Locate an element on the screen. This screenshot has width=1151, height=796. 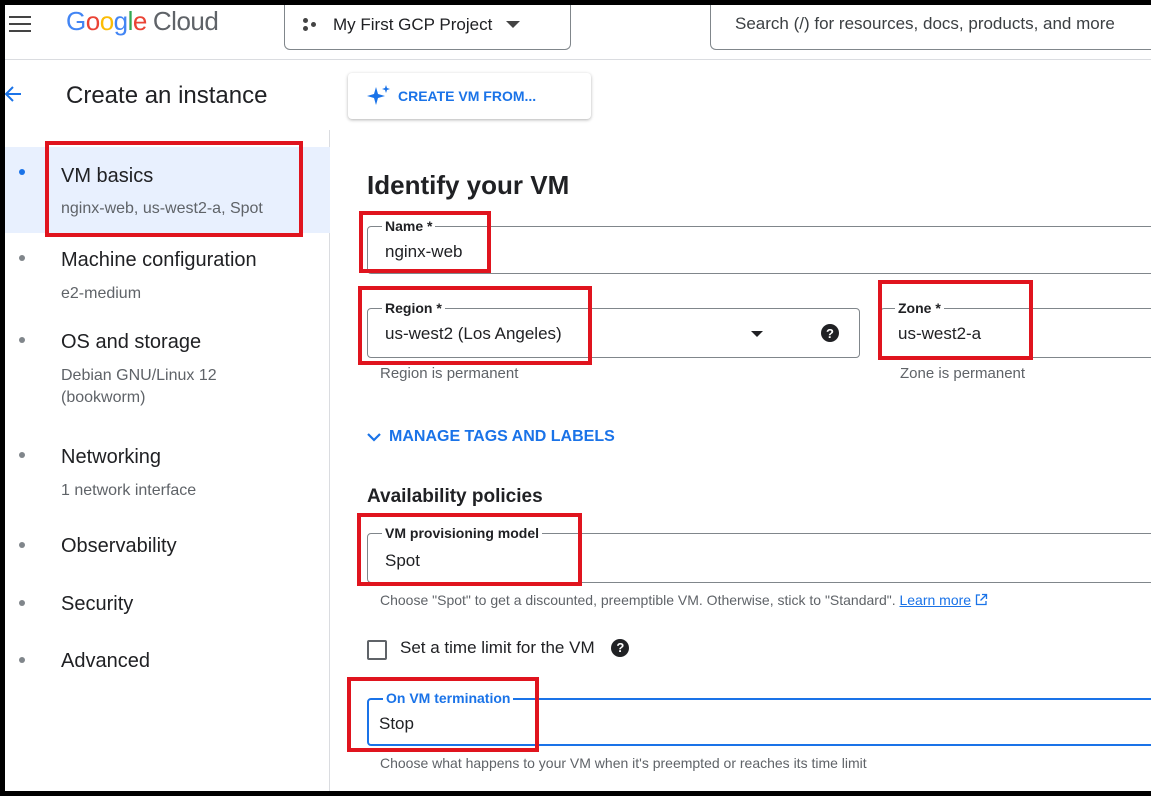
name-label: Name * is located at coordinates (409, 226).